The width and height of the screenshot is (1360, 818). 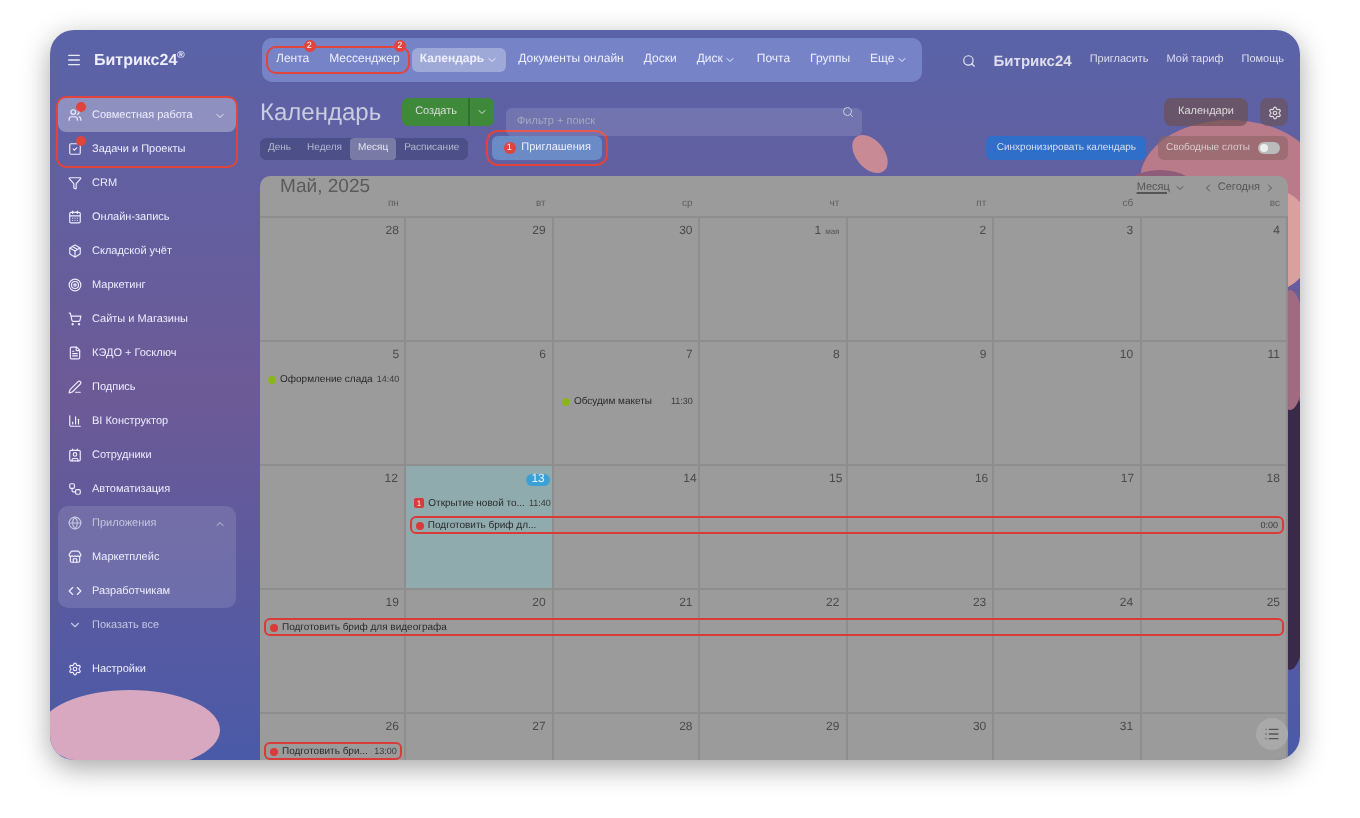 I want to click on pen-icon, so click(x=75, y=387).